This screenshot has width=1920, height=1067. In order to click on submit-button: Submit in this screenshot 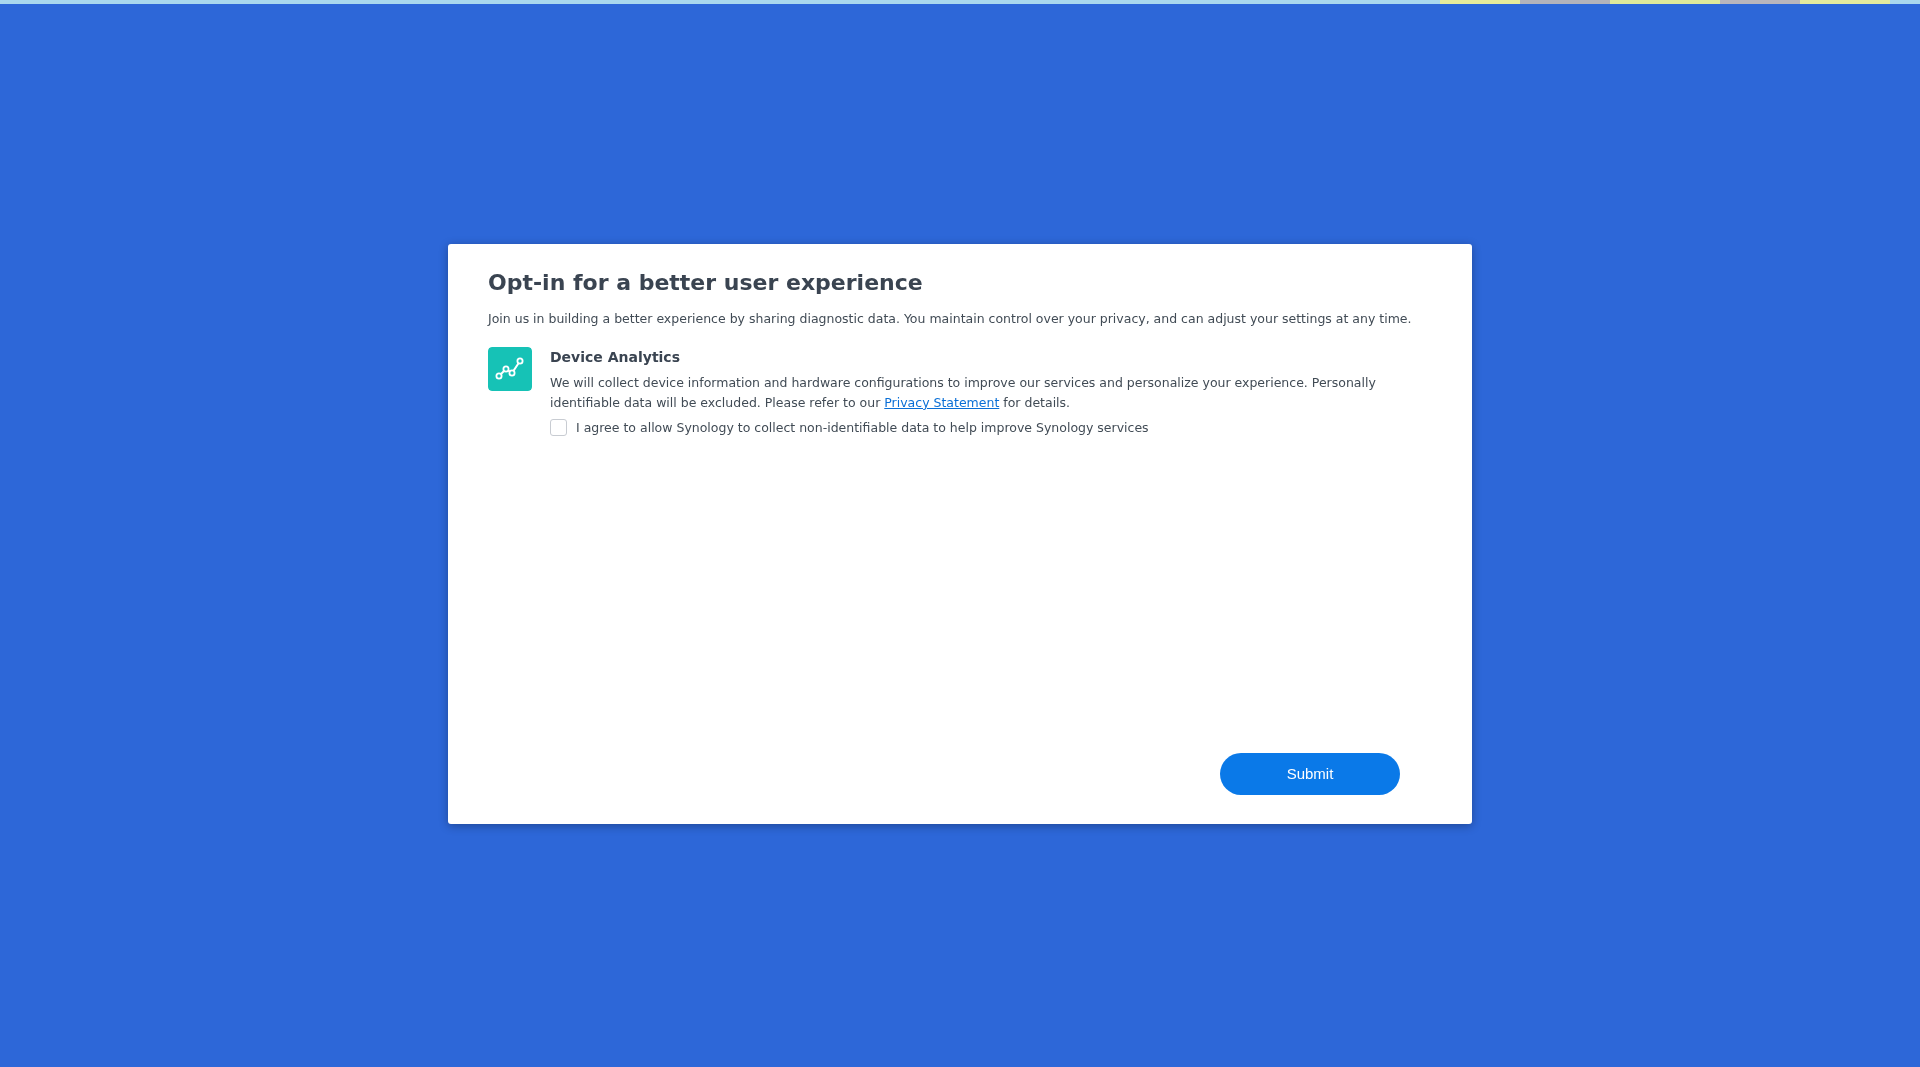, I will do `click(1310, 773)`.